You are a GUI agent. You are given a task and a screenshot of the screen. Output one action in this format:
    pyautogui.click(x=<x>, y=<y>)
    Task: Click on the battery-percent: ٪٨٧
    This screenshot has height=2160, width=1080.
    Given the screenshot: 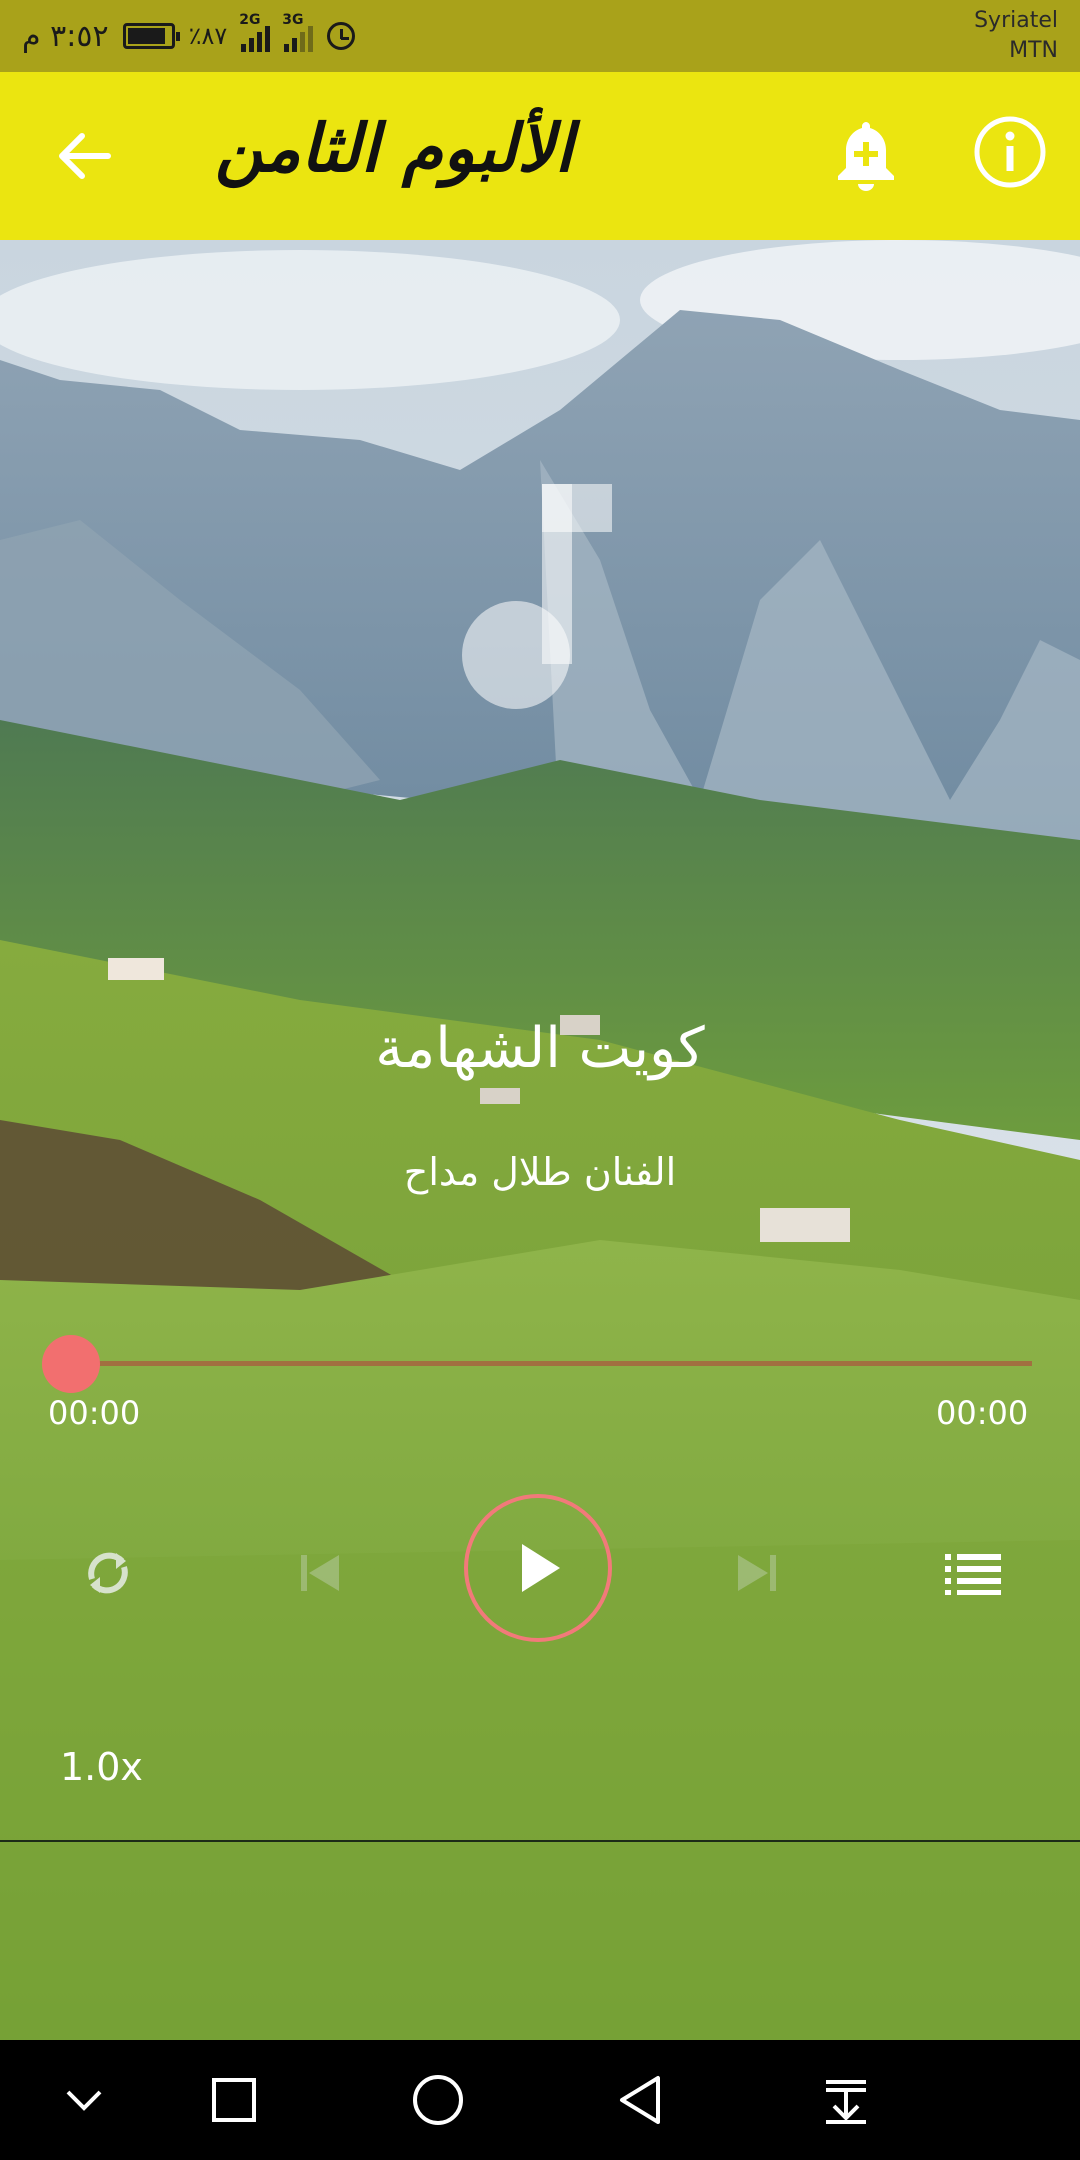 What is the action you would take?
    pyautogui.click(x=208, y=36)
    